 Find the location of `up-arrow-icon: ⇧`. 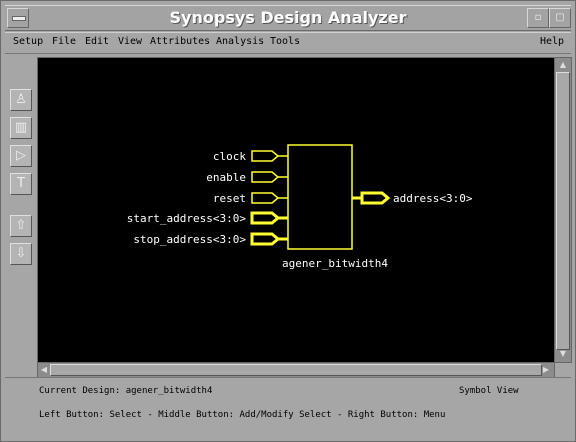

up-arrow-icon: ⇧ is located at coordinates (21, 226).